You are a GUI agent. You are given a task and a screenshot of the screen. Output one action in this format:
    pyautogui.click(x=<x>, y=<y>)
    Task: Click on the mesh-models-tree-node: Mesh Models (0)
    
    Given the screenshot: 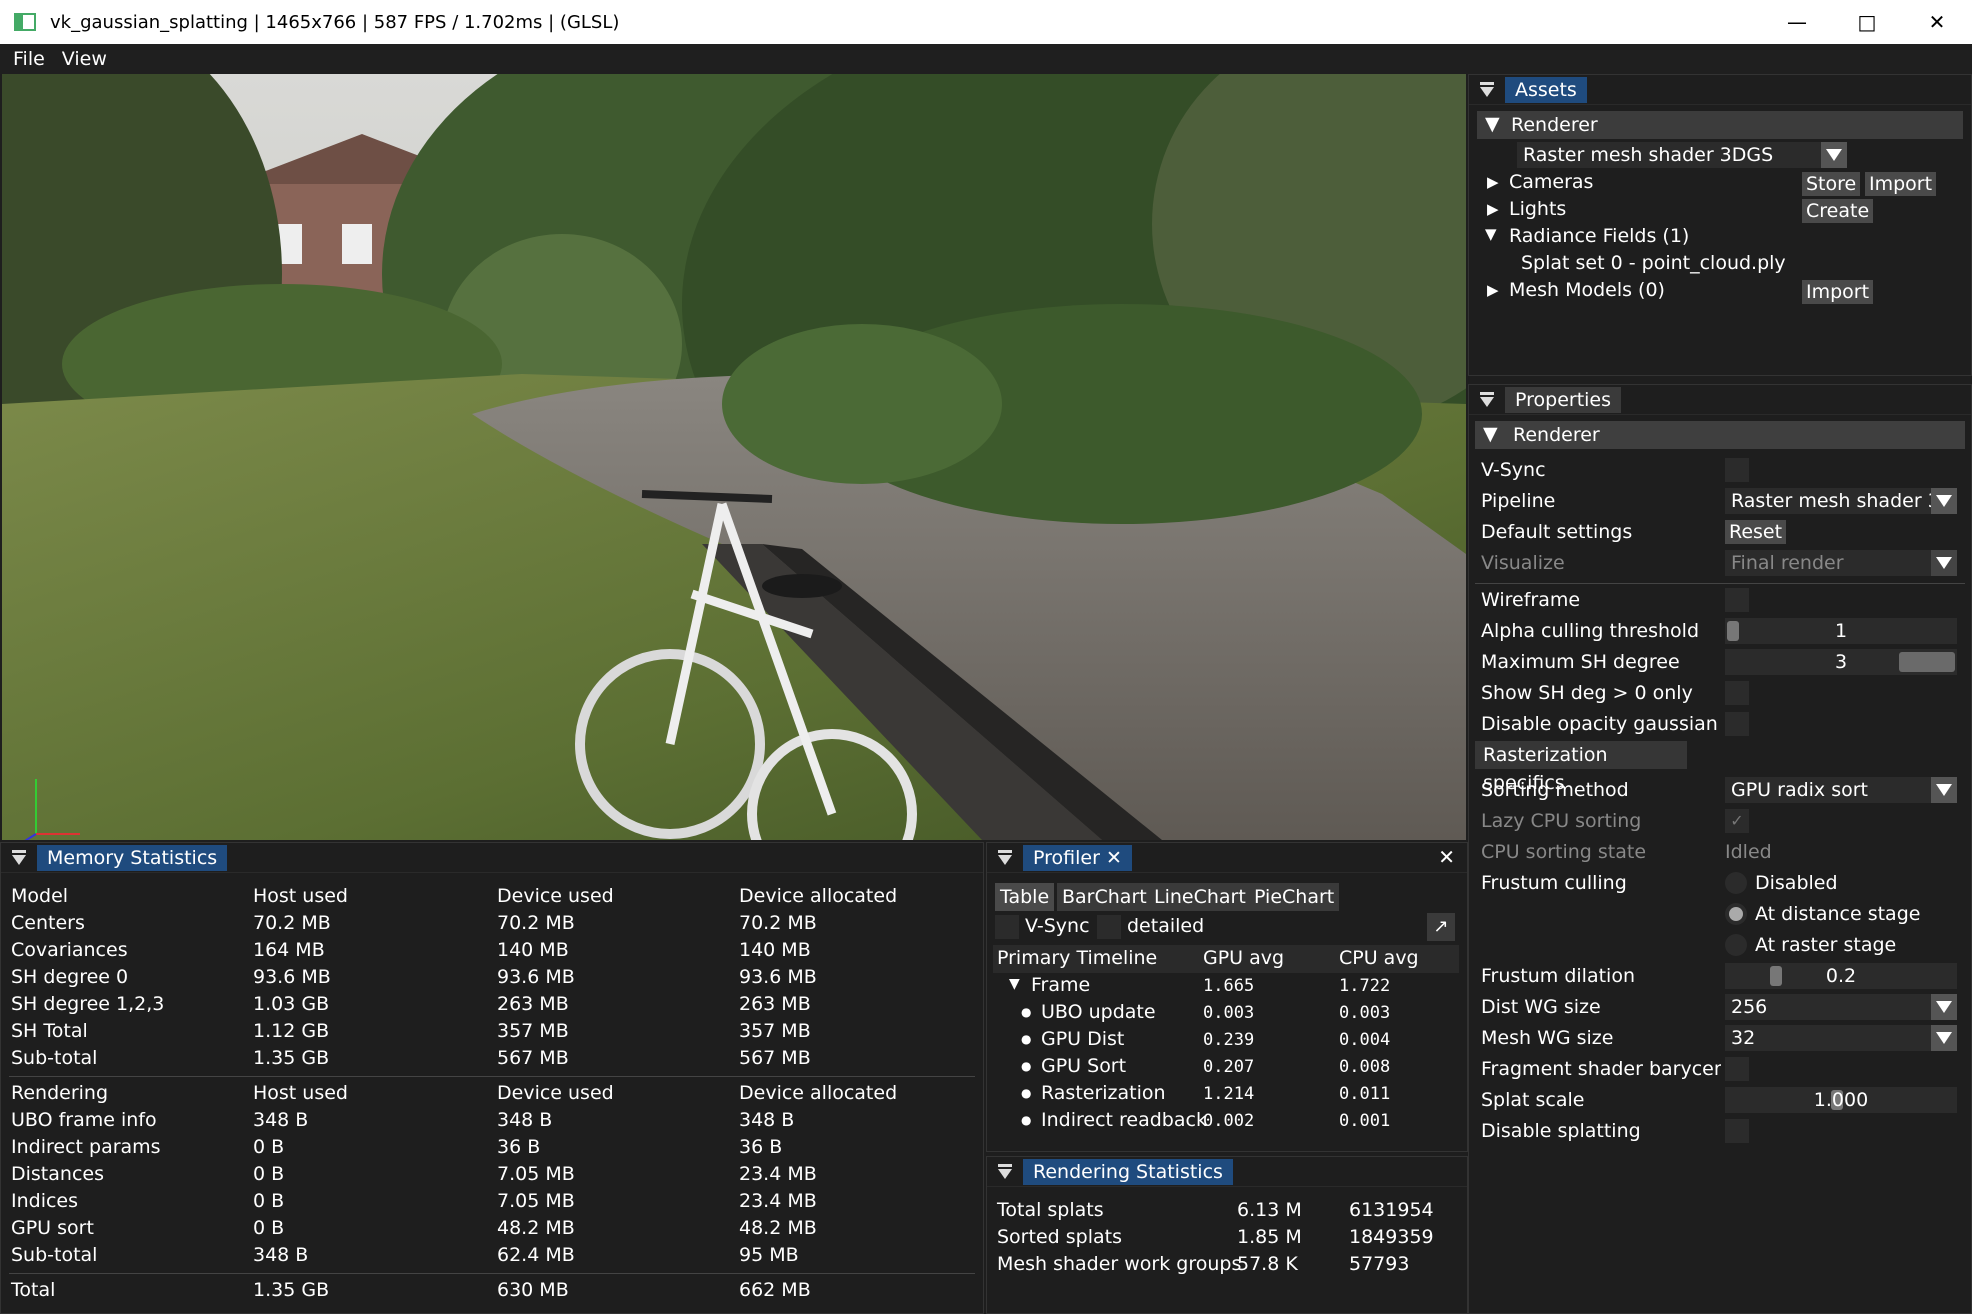 What is the action you would take?
    pyautogui.click(x=1587, y=290)
    